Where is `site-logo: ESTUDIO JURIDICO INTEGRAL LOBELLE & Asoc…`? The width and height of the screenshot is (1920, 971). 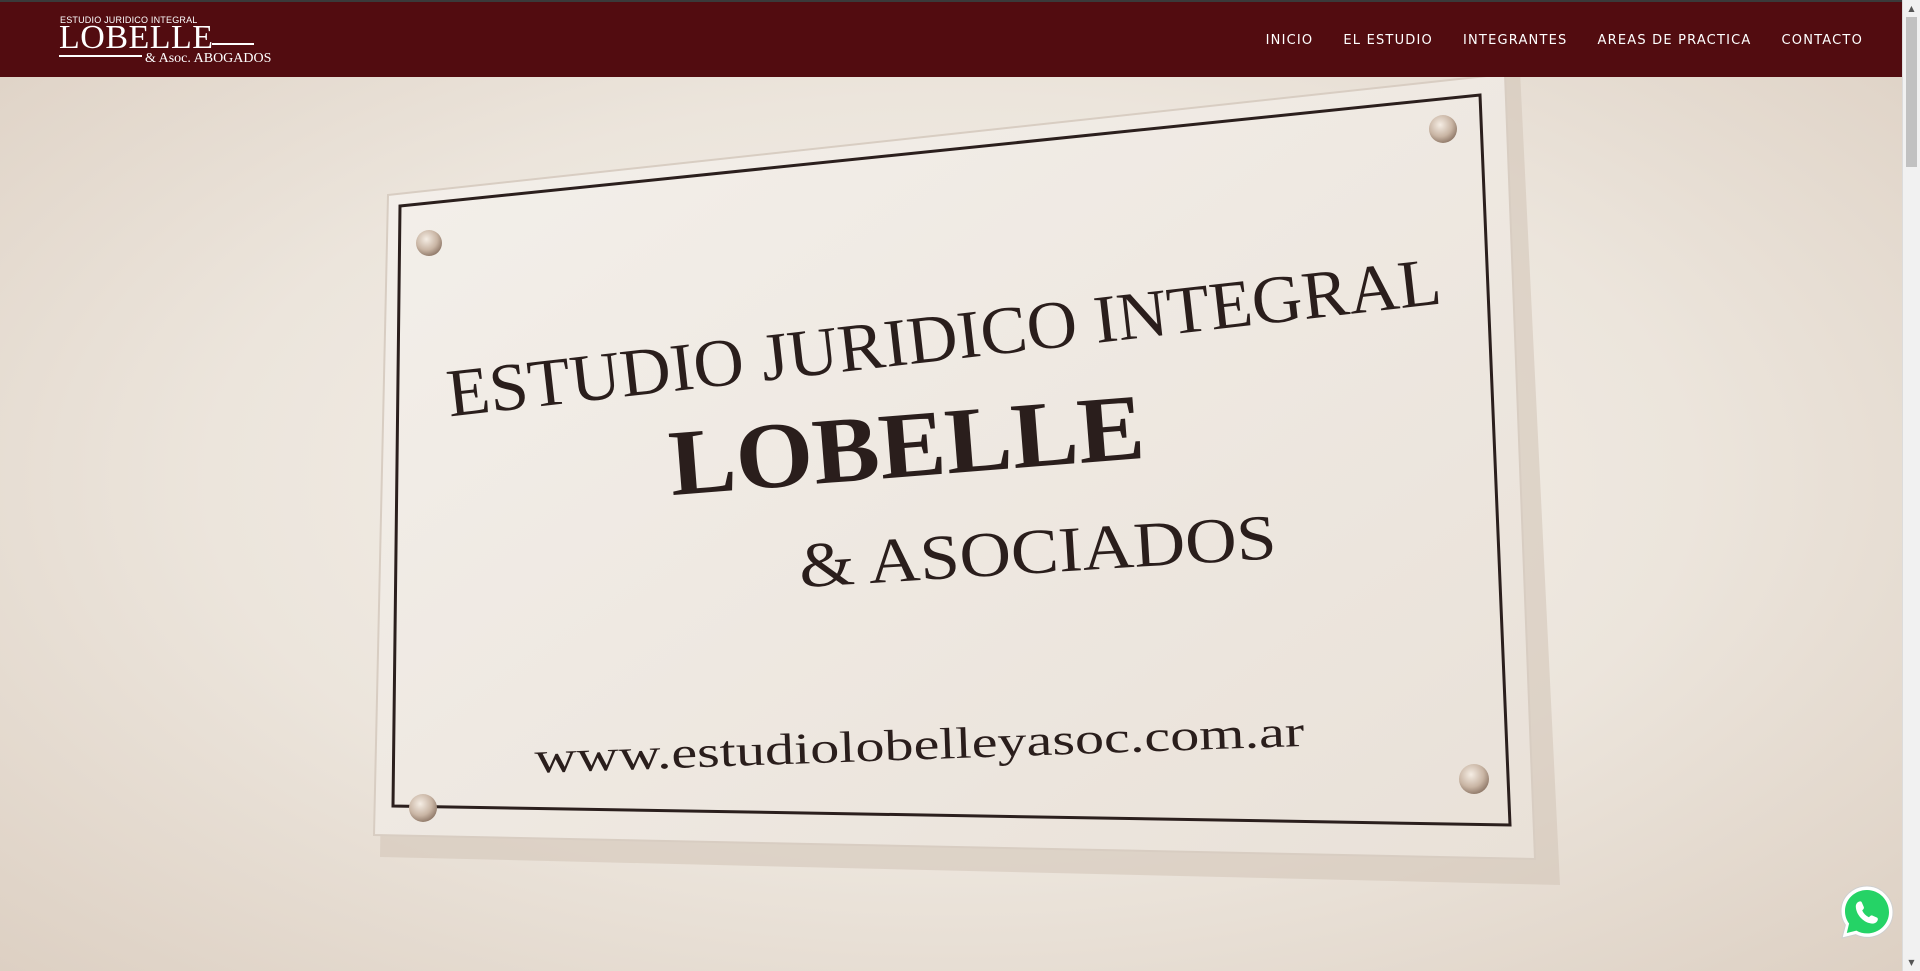 site-logo: ESTUDIO JURIDICO INTEGRAL LOBELLE & Asoc… is located at coordinates (165, 42).